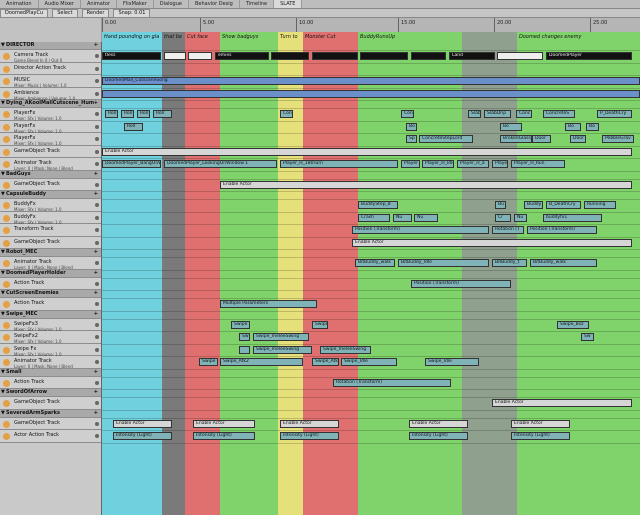  What do you see at coordinates (244, 337) in the screenshot?
I see `timeline-clip: Sw` at bounding box center [244, 337].